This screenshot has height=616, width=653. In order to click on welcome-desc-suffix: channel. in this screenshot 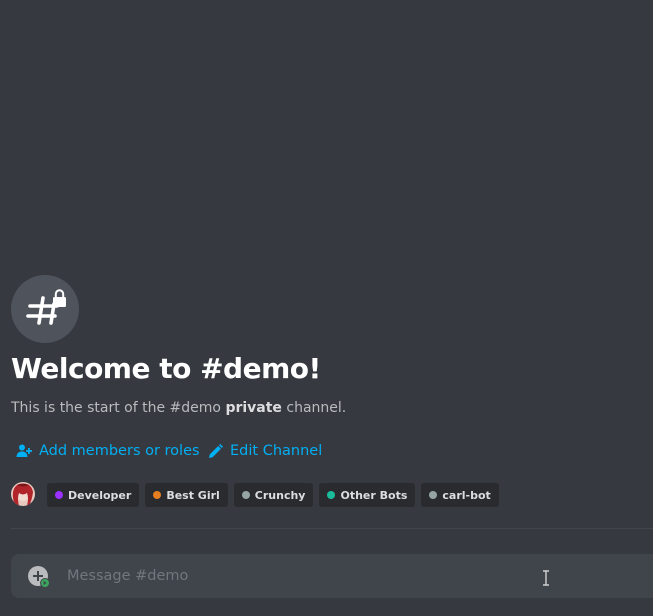, I will do `click(314, 408)`.